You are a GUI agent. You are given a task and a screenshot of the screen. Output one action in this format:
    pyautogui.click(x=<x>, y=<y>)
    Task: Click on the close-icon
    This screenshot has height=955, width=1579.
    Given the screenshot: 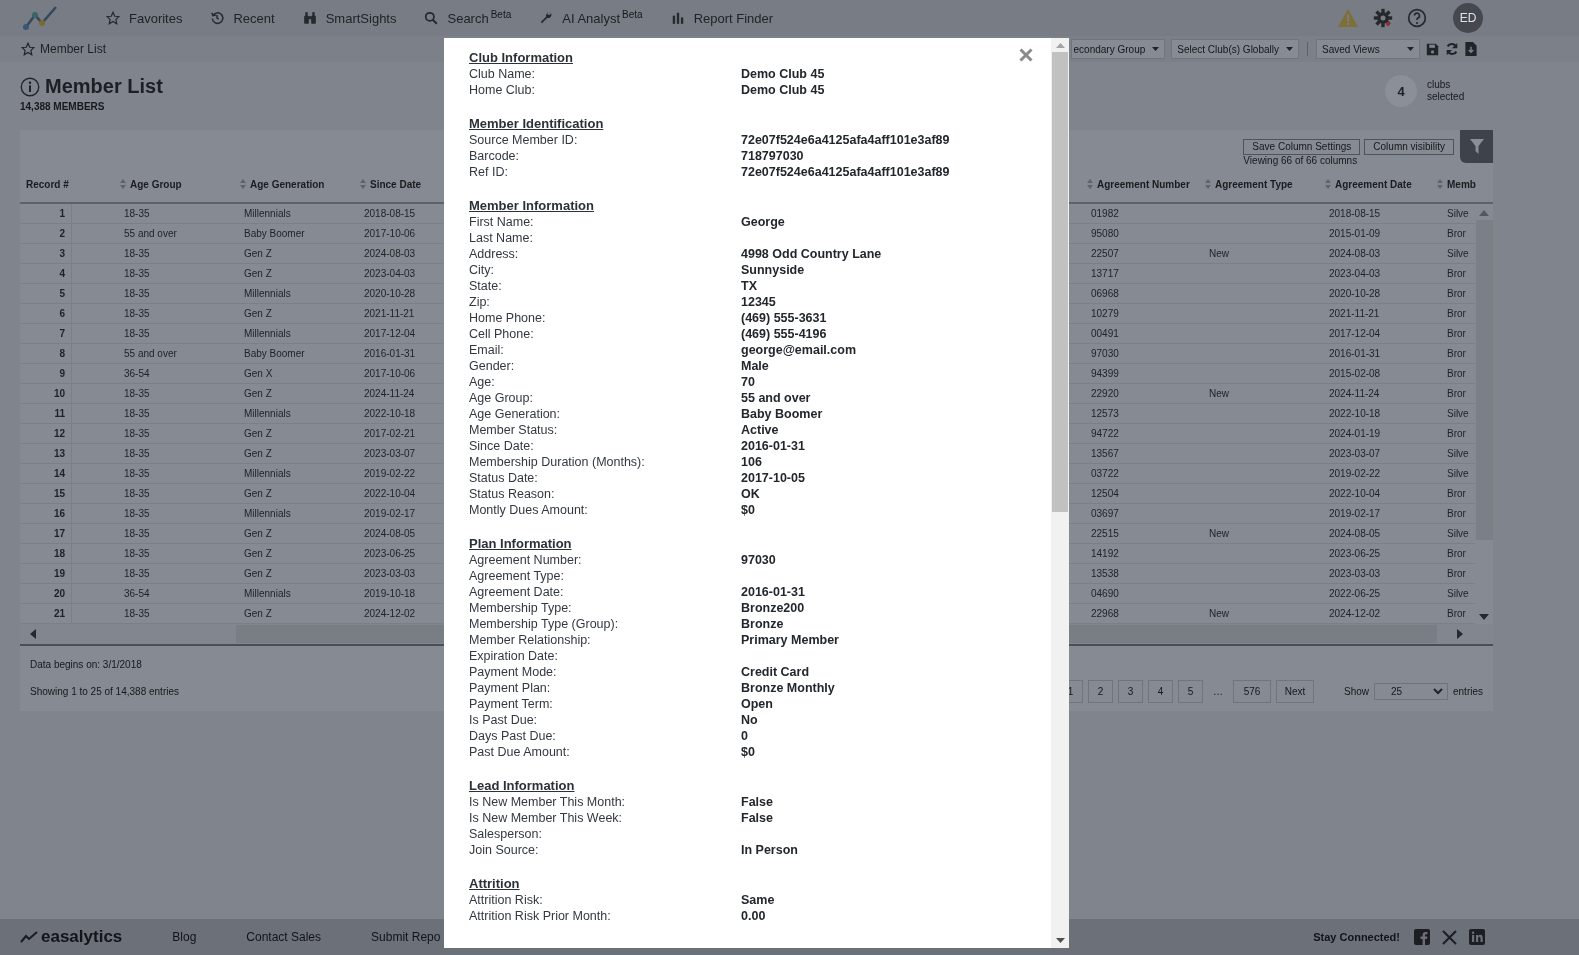 What is the action you would take?
    pyautogui.click(x=1026, y=55)
    